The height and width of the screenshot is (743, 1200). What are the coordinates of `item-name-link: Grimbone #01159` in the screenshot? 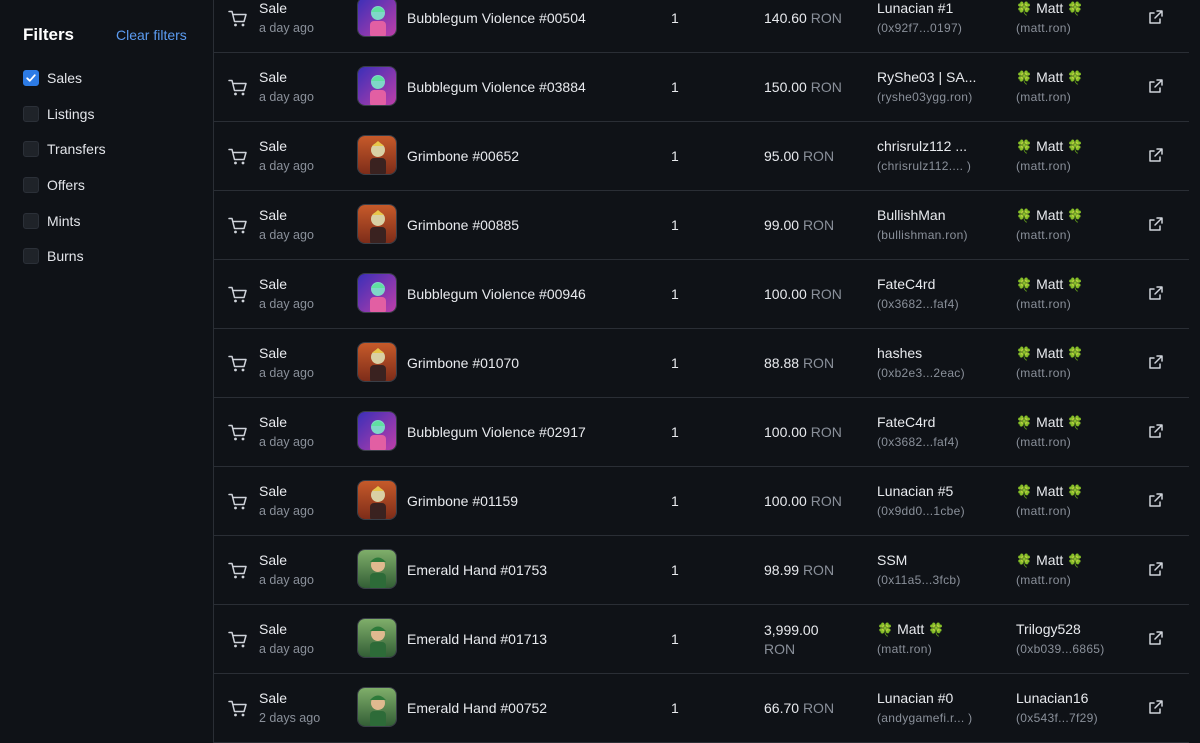 It's located at (462, 501).